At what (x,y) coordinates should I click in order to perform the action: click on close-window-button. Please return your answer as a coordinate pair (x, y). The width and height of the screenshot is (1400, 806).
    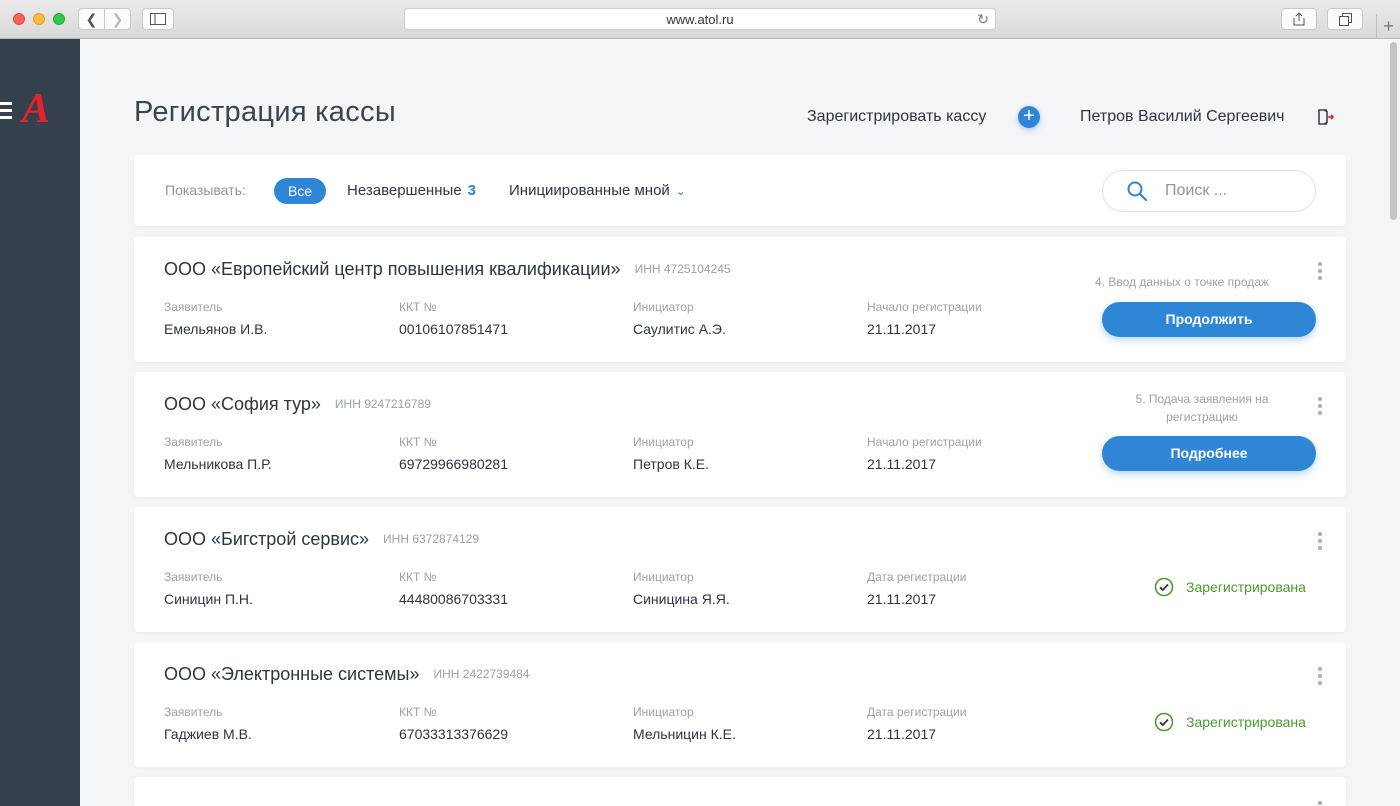
    Looking at the image, I should click on (19, 19).